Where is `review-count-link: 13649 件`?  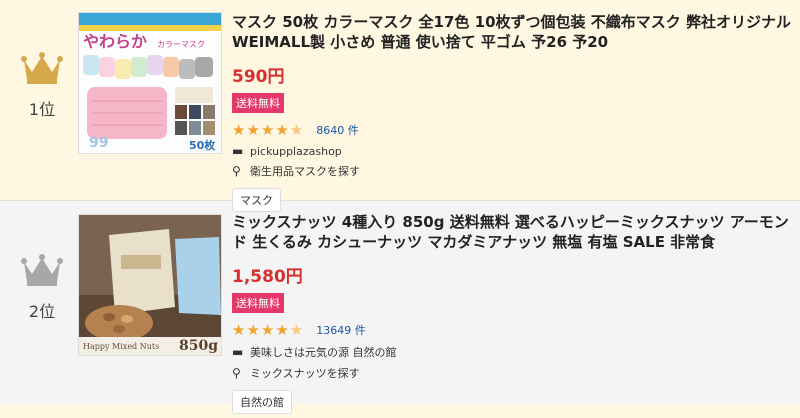 review-count-link: 13649 件 is located at coordinates (341, 330).